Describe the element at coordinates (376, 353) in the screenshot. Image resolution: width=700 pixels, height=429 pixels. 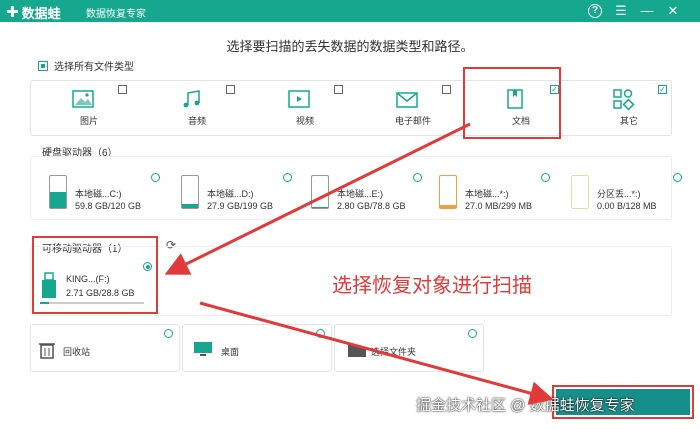
I see `arrow-to-scan` at that location.